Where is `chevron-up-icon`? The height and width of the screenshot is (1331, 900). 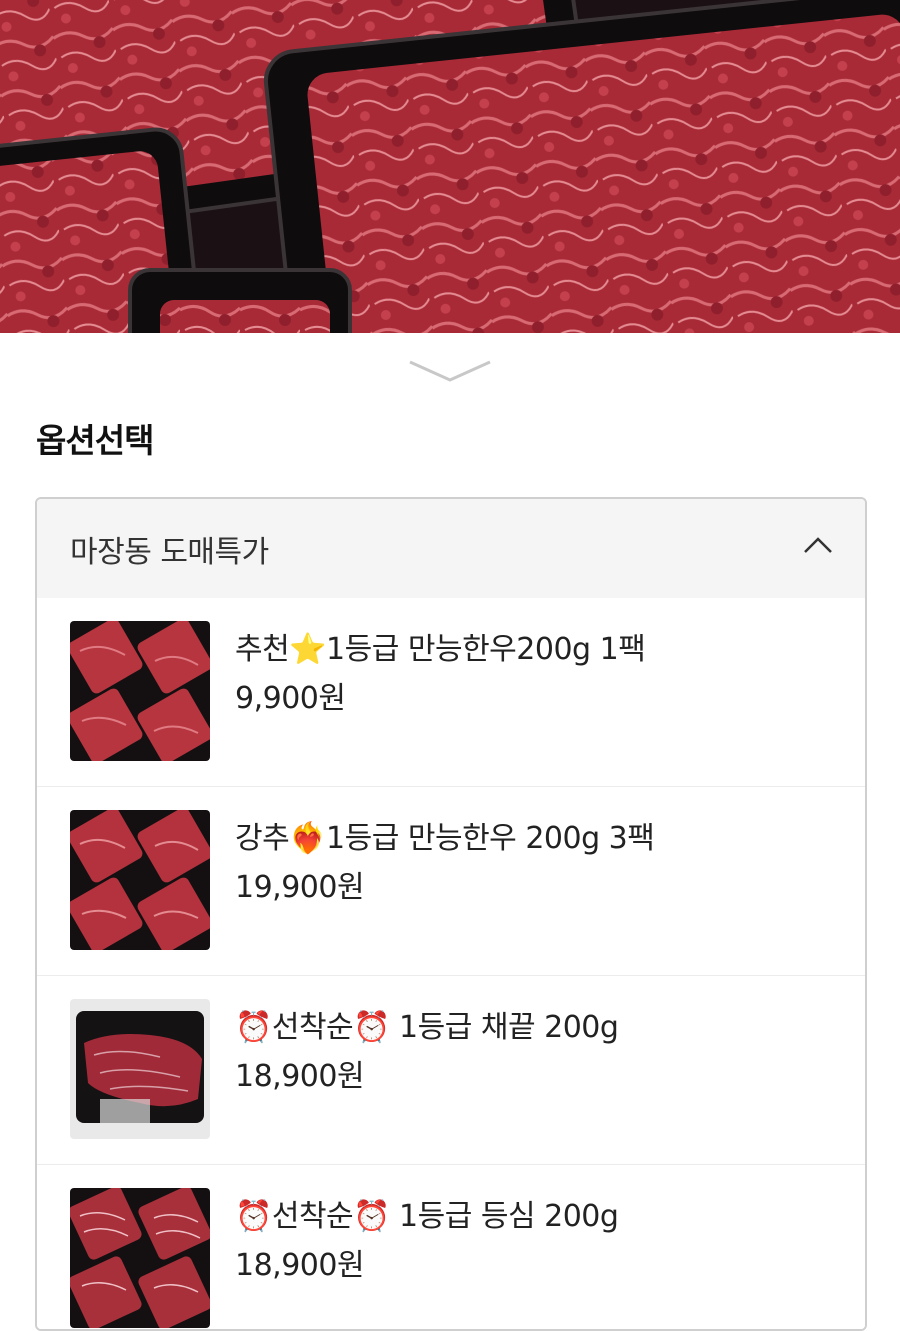 chevron-up-icon is located at coordinates (818, 545).